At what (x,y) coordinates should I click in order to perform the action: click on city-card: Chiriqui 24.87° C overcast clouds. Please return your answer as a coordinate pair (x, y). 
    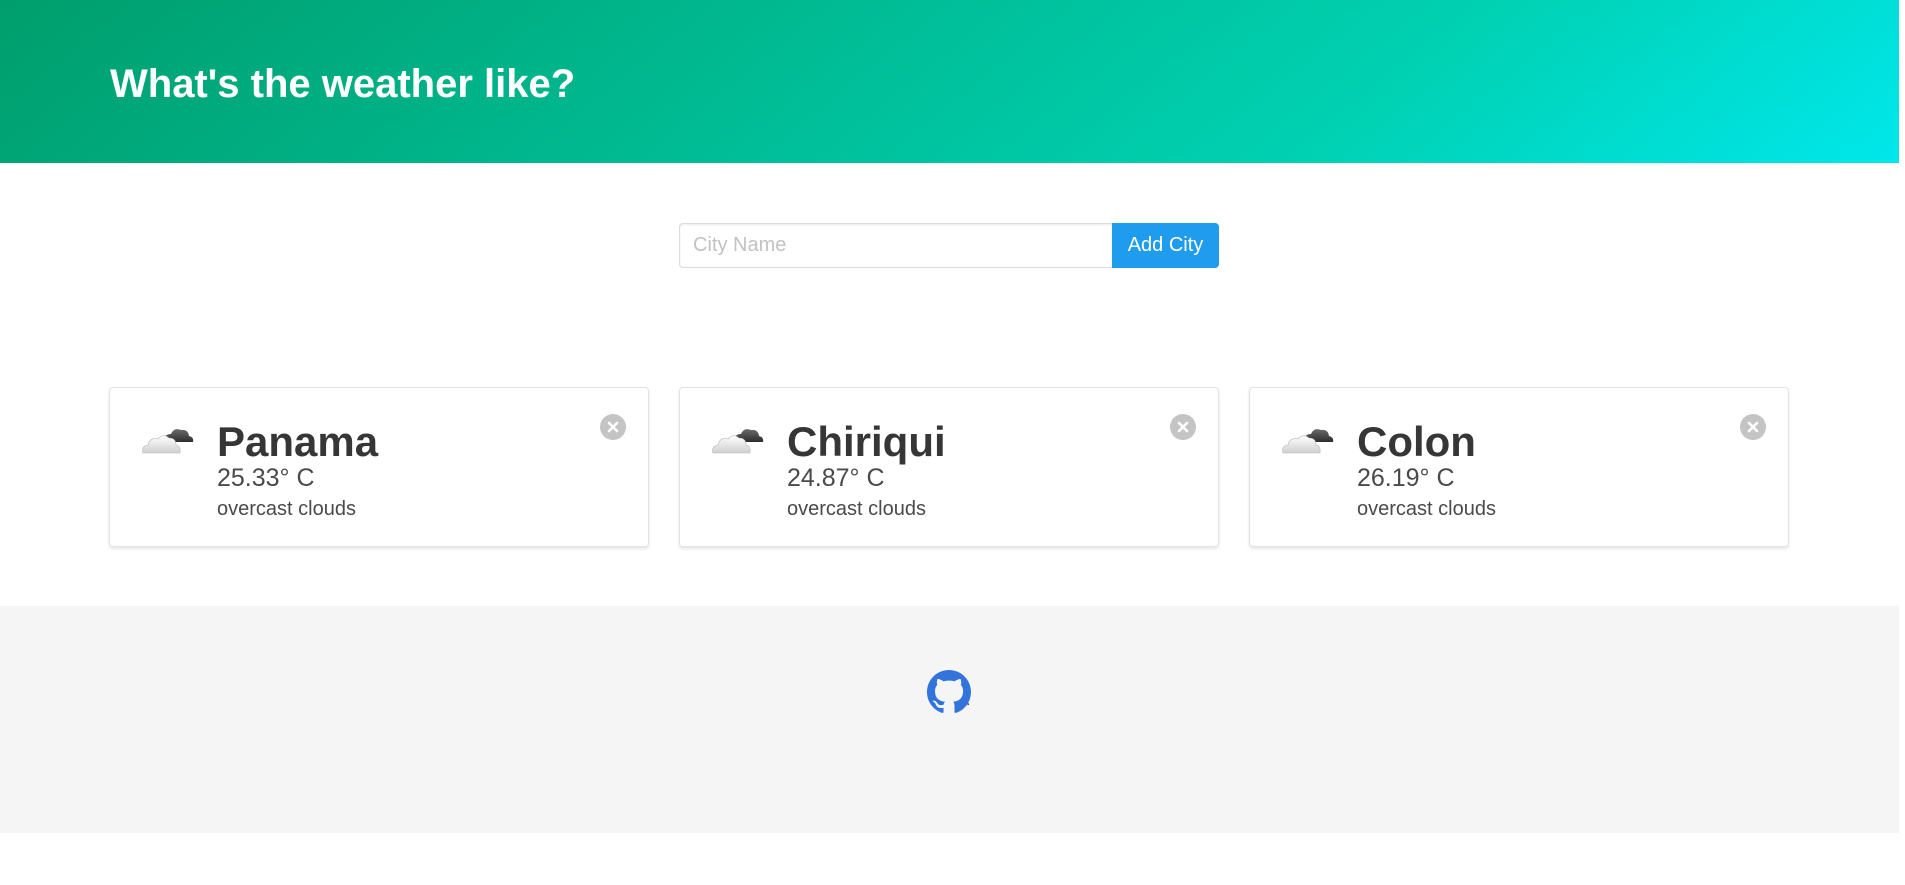
    Looking at the image, I should click on (949, 467).